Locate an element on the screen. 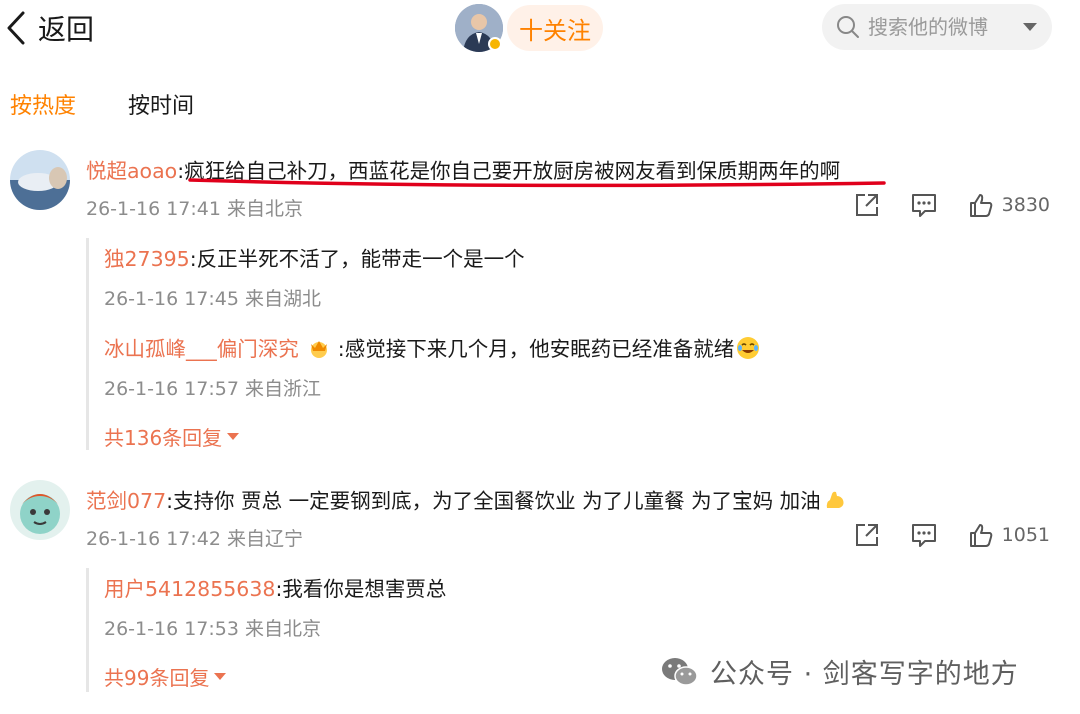 The width and height of the screenshot is (1080, 714). like-button: 3830 is located at coordinates (1009, 205).